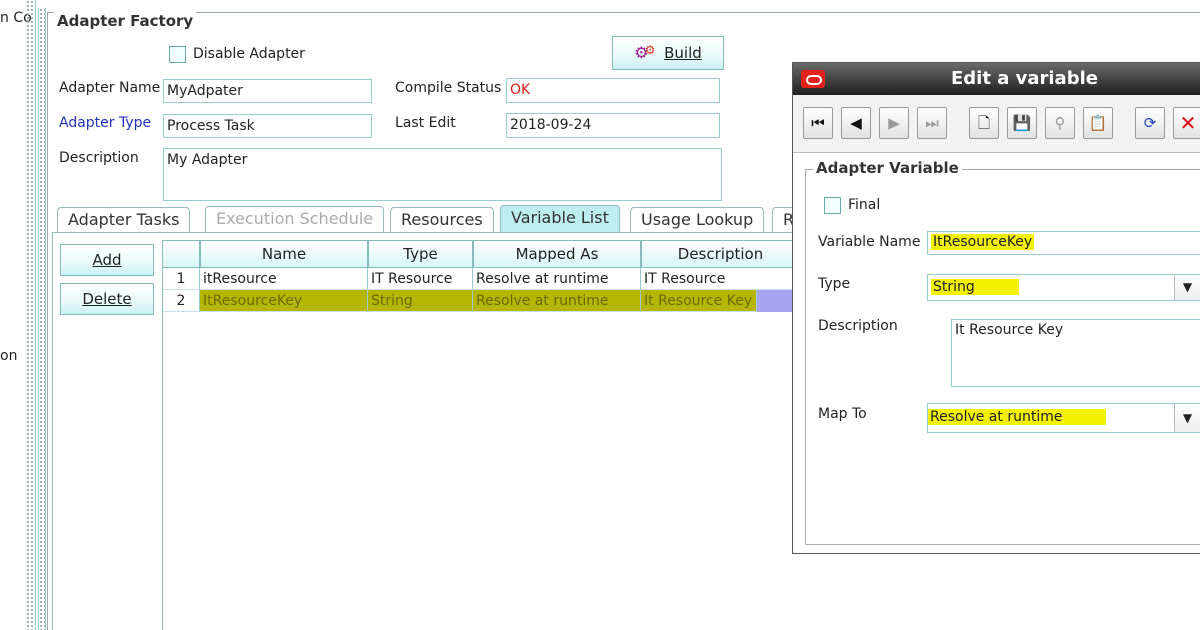 The width and height of the screenshot is (1200, 630). Describe the element at coordinates (124, 220) in the screenshot. I see `tab-adapter-tasks: Adapter Tasks` at that location.